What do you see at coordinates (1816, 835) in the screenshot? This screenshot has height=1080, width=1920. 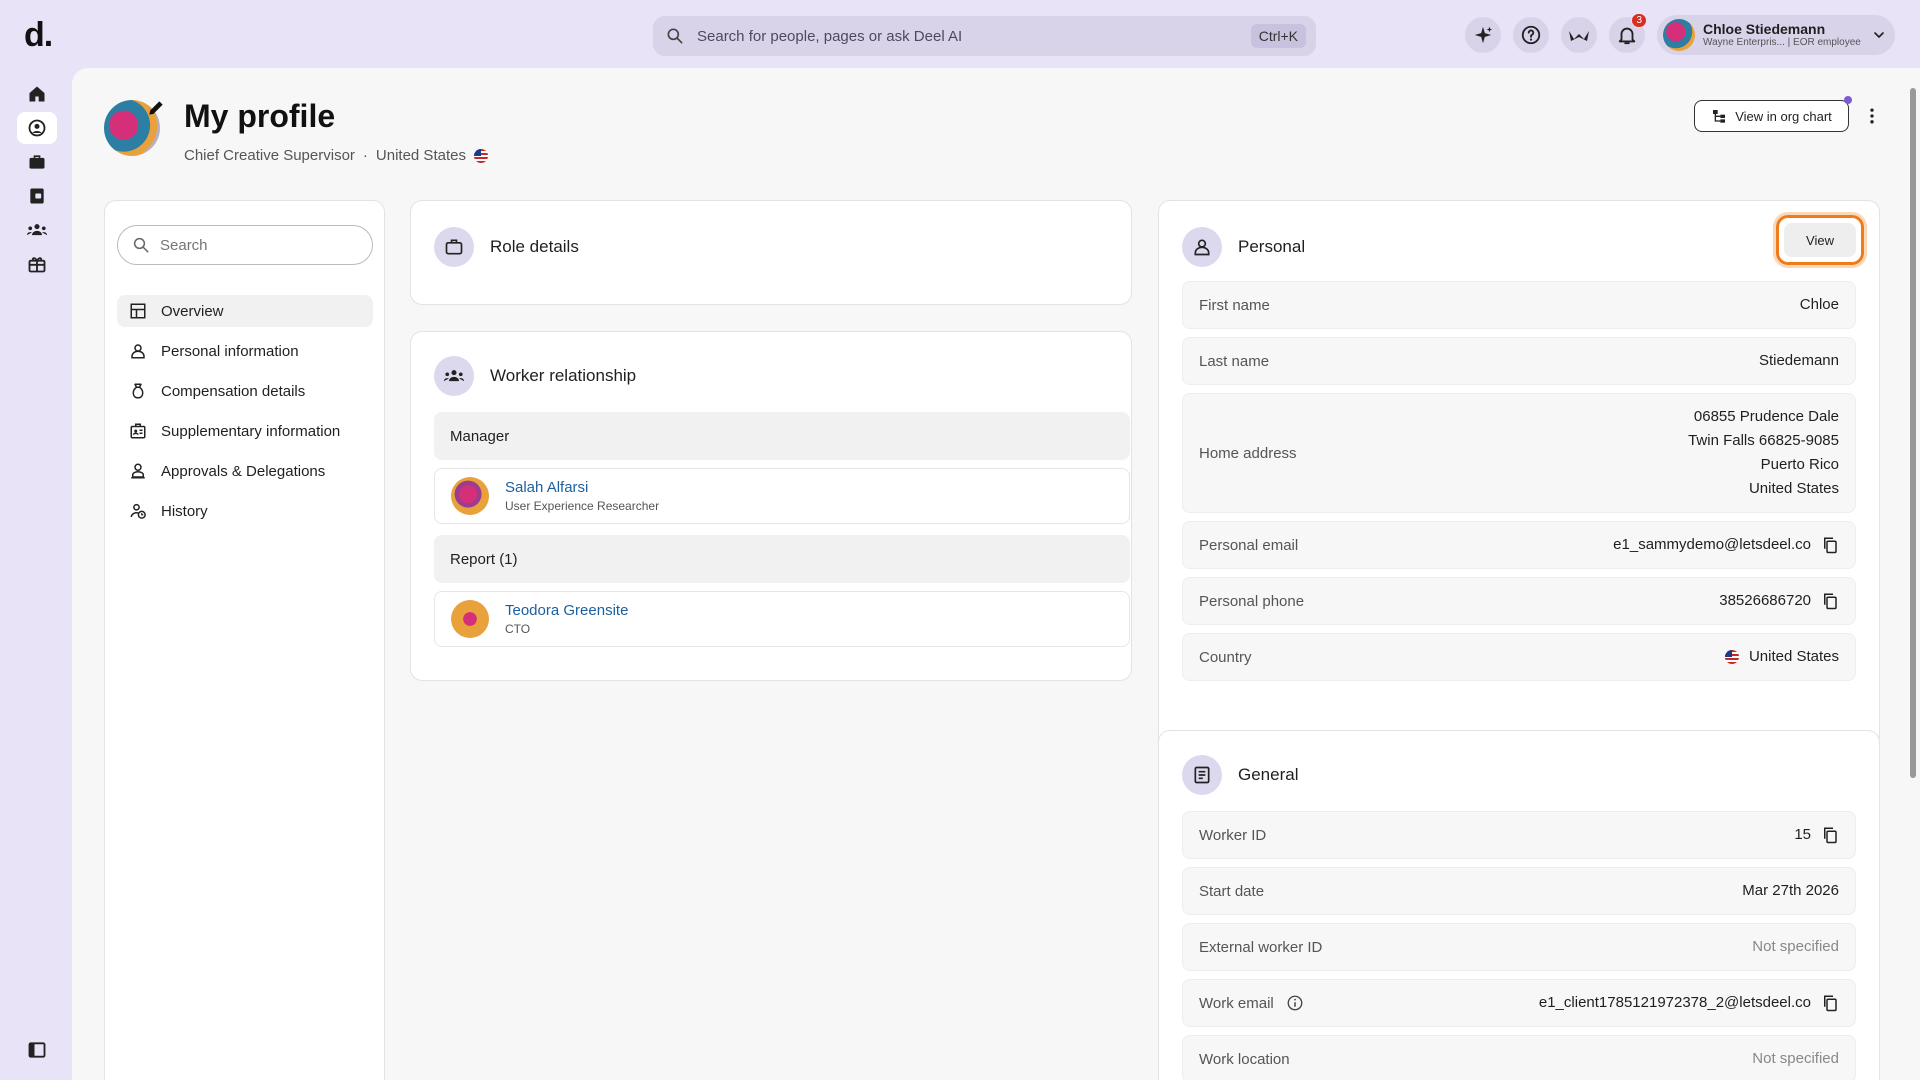 I see `worker-id-value-wrap: 15` at bounding box center [1816, 835].